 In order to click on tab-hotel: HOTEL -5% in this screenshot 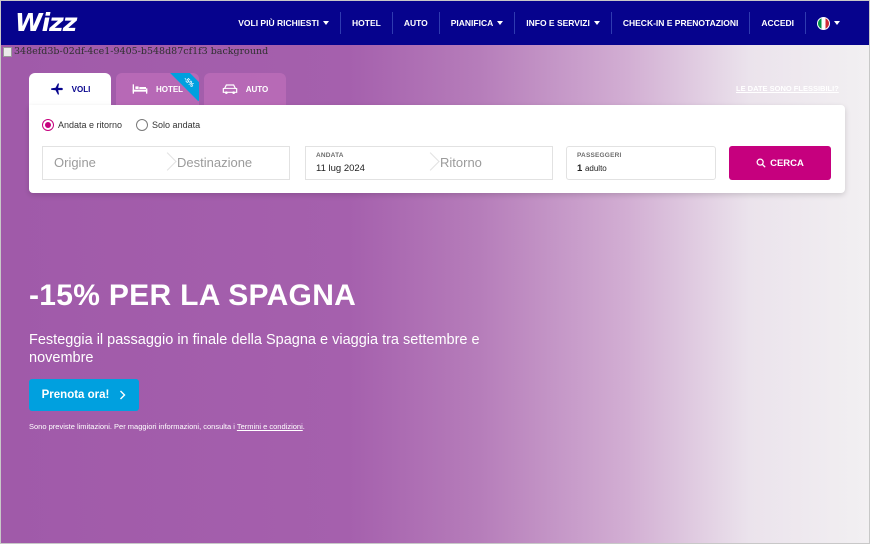, I will do `click(157, 89)`.